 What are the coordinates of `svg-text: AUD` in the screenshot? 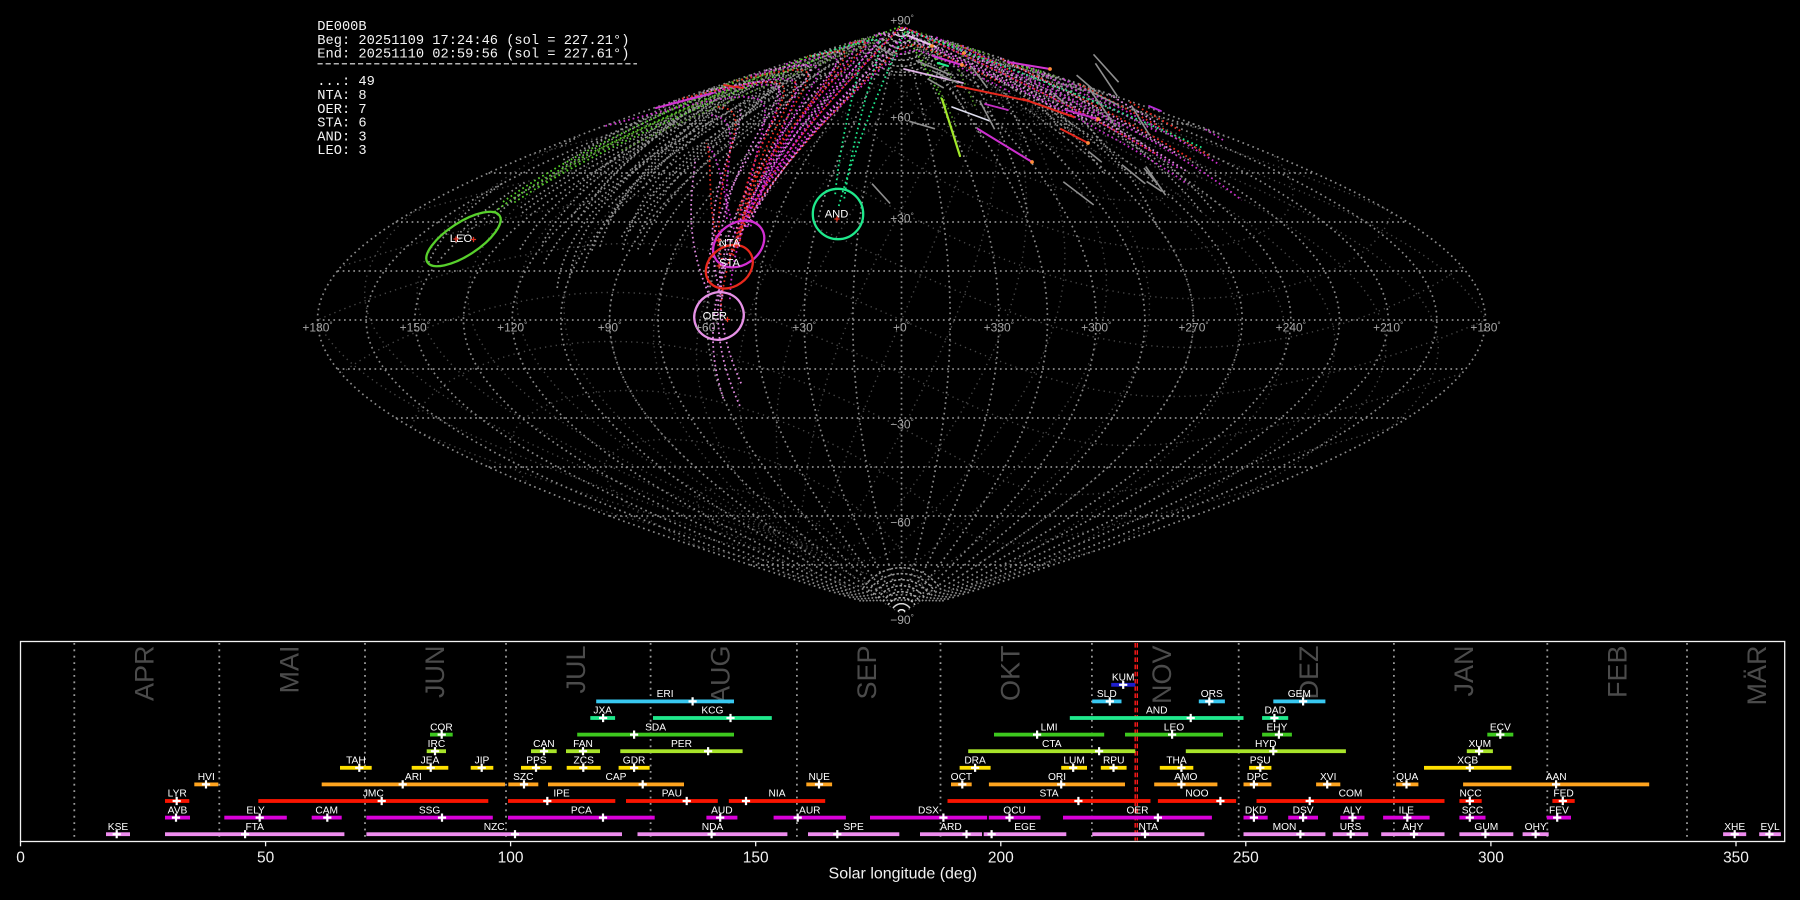 It's located at (722, 810).